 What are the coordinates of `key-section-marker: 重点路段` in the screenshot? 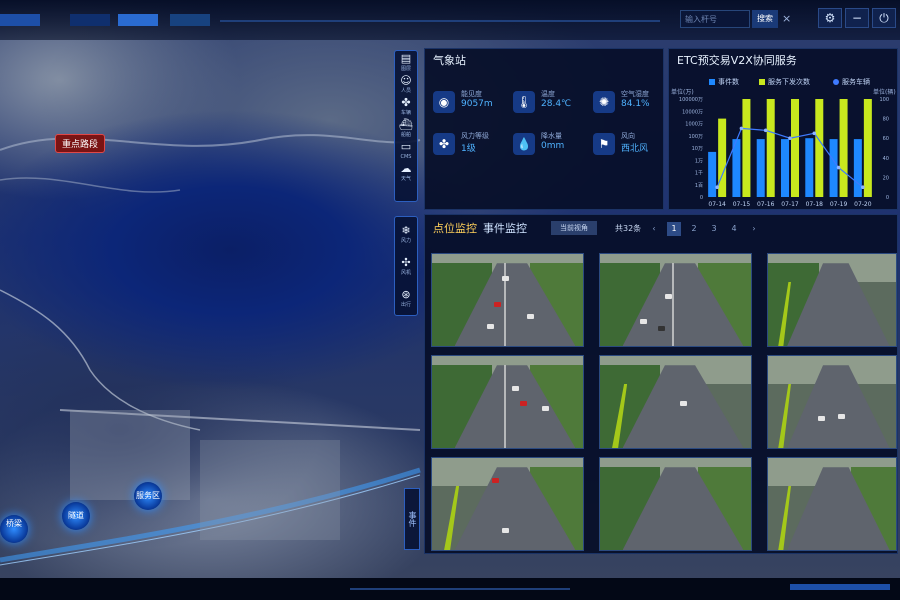 It's located at (80, 143).